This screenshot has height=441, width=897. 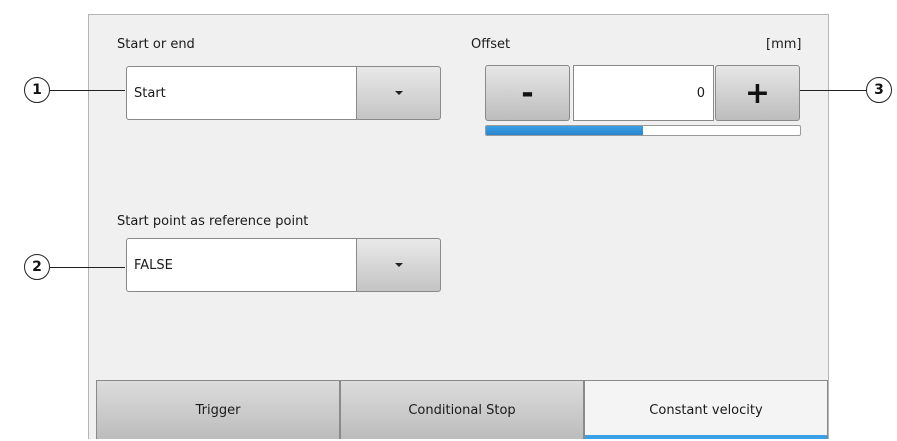 What do you see at coordinates (564, 130) in the screenshot?
I see `offset-progress-fill` at bounding box center [564, 130].